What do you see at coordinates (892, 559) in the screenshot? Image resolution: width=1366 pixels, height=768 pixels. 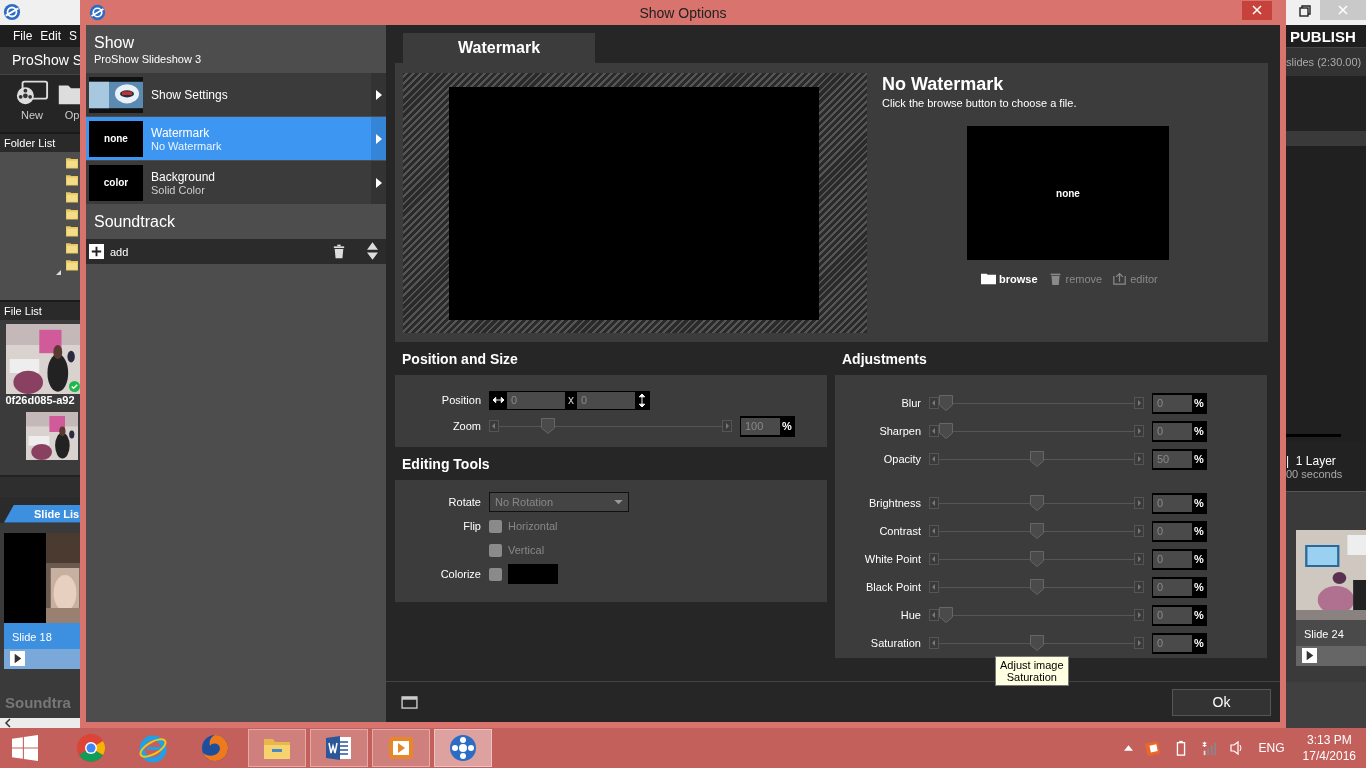 I see `slider-label: White Point` at bounding box center [892, 559].